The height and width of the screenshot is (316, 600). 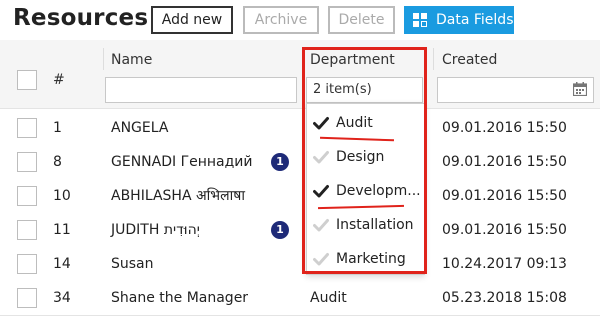 What do you see at coordinates (62, 264) in the screenshot?
I see `row-number: 14` at bounding box center [62, 264].